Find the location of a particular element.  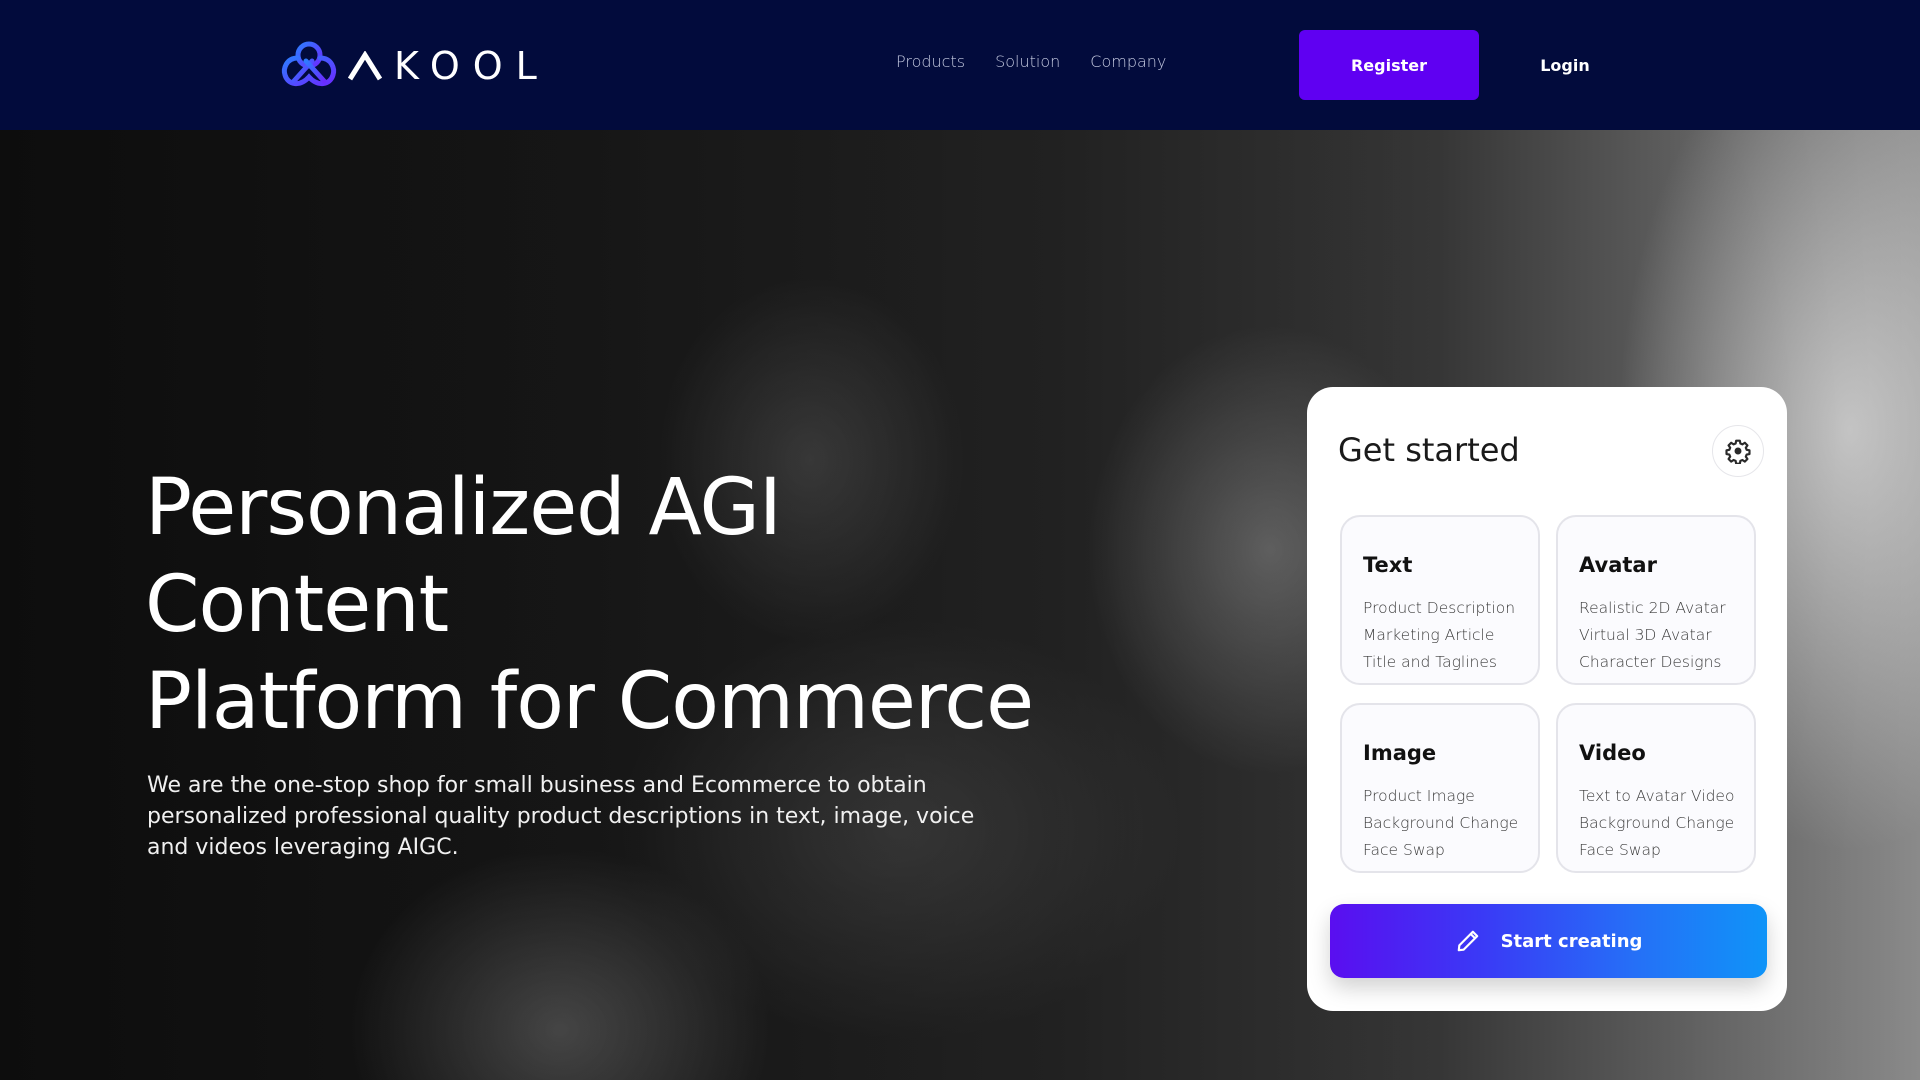

main-nav: Products Solution Company is located at coordinates (1031, 61).